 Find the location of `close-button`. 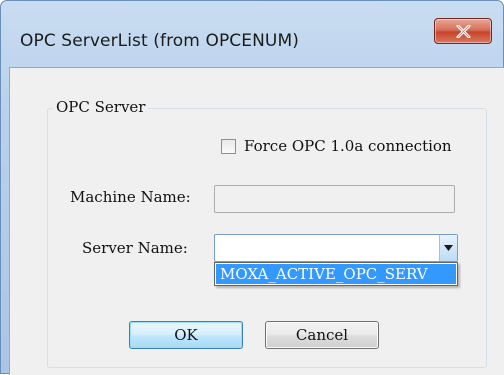

close-button is located at coordinates (463, 31).